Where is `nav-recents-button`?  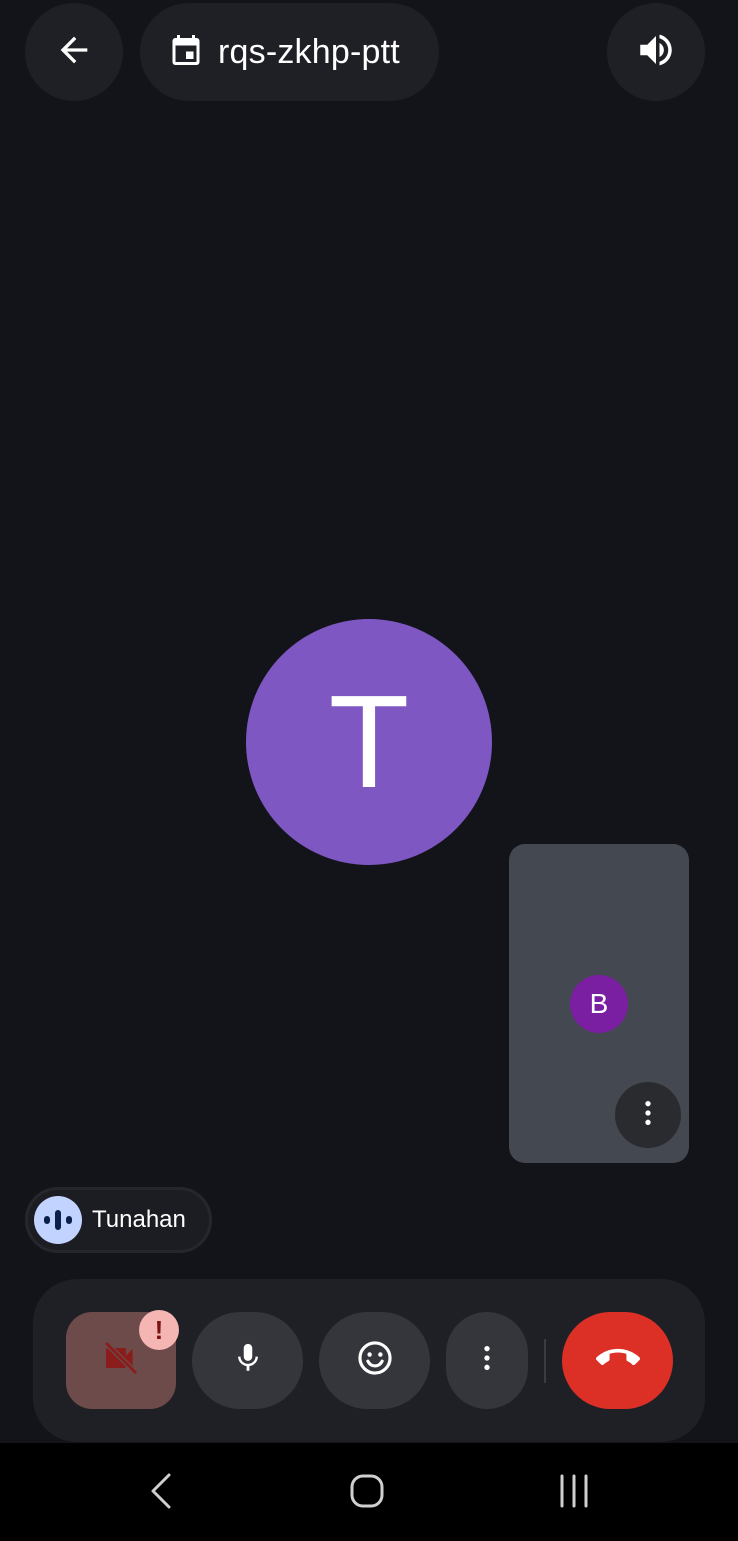
nav-recents-button is located at coordinates (574, 1493).